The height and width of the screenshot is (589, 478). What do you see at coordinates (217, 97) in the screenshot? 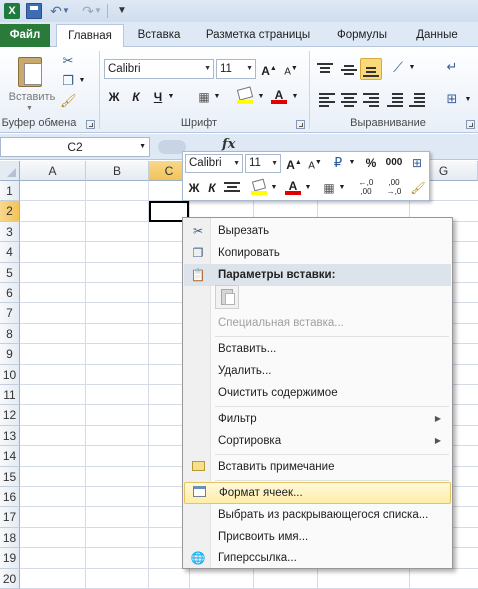
I see `borders-dropdown-icon: ▼` at bounding box center [217, 97].